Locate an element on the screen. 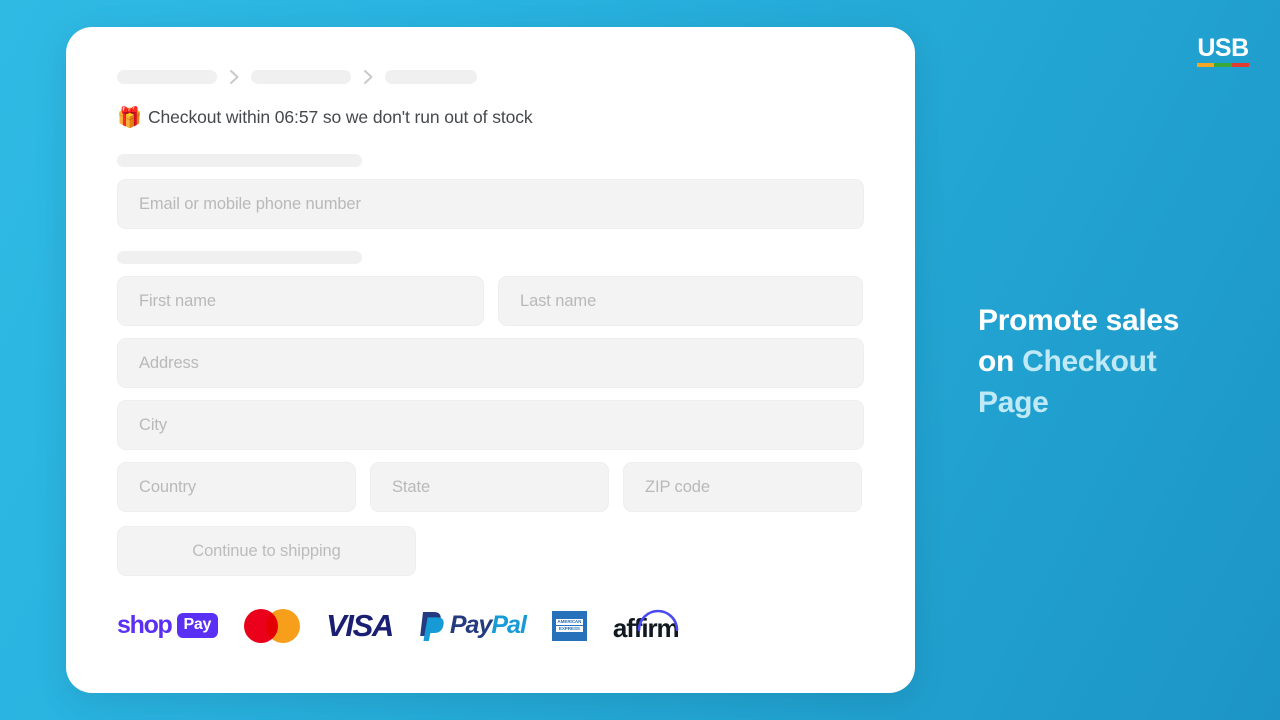 Image resolution: width=1280 pixels, height=720 pixels. country-placeholder: Country is located at coordinates (168, 486).